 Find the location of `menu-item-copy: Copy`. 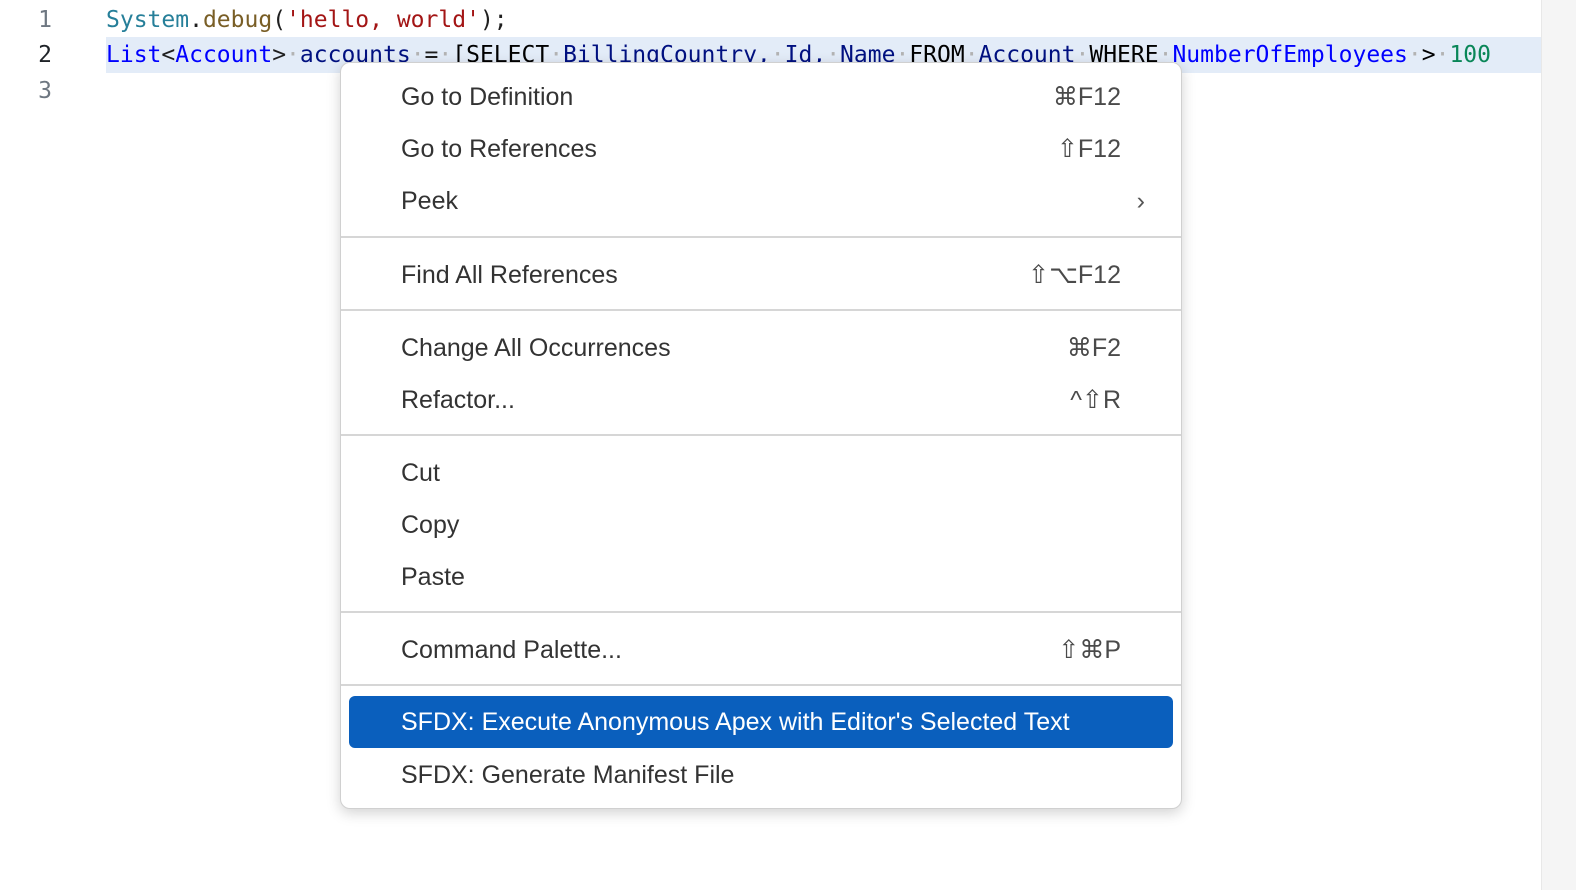

menu-item-copy: Copy is located at coordinates (761, 525).